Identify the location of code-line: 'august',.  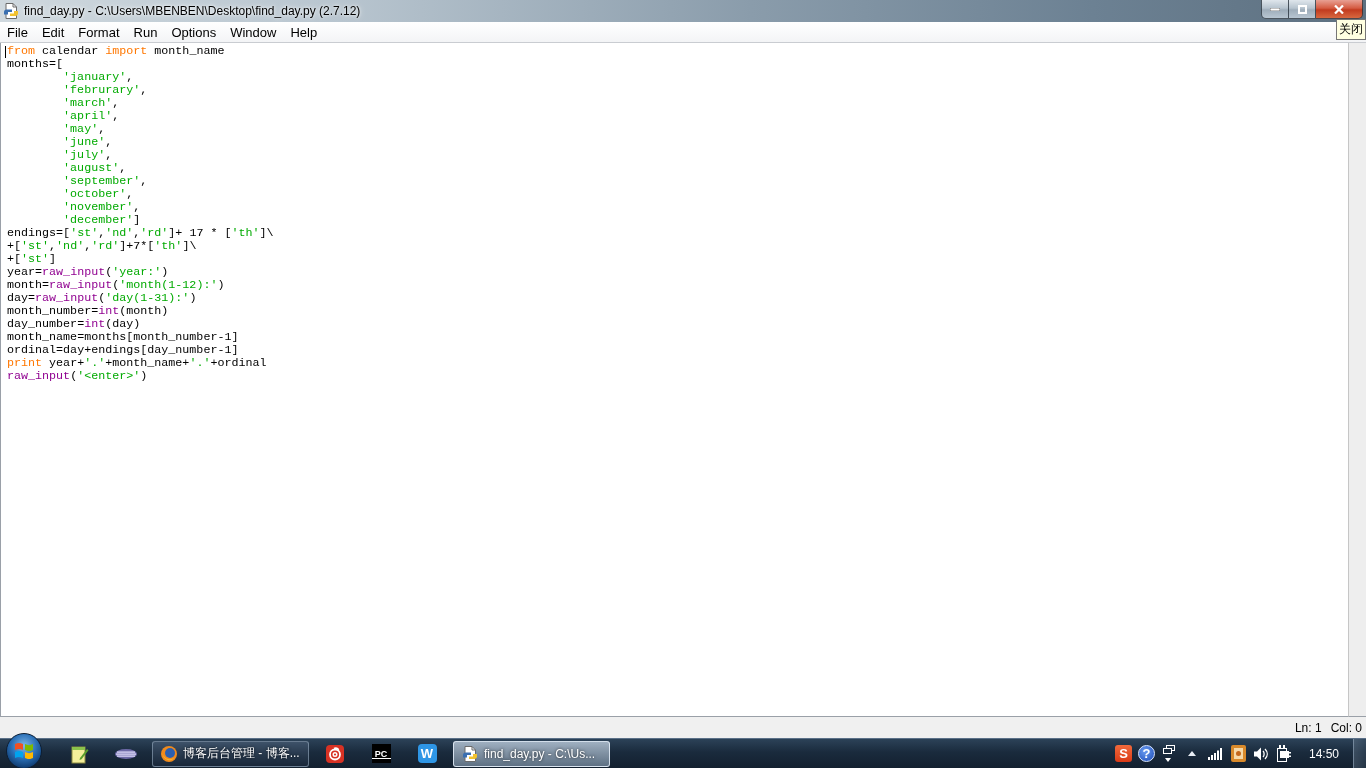
(95, 168).